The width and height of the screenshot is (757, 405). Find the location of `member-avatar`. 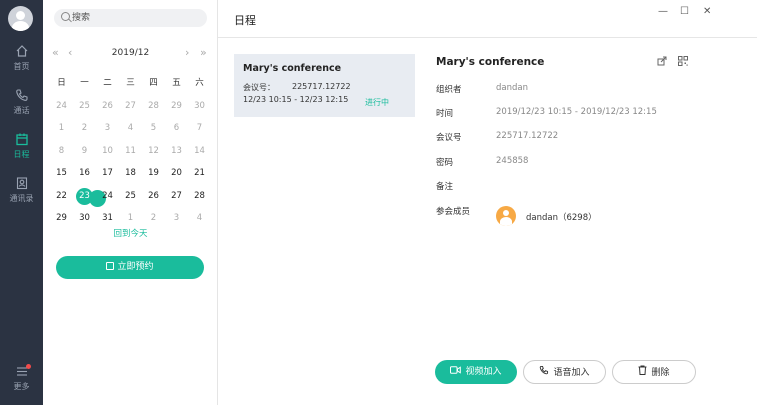

member-avatar is located at coordinates (506, 216).